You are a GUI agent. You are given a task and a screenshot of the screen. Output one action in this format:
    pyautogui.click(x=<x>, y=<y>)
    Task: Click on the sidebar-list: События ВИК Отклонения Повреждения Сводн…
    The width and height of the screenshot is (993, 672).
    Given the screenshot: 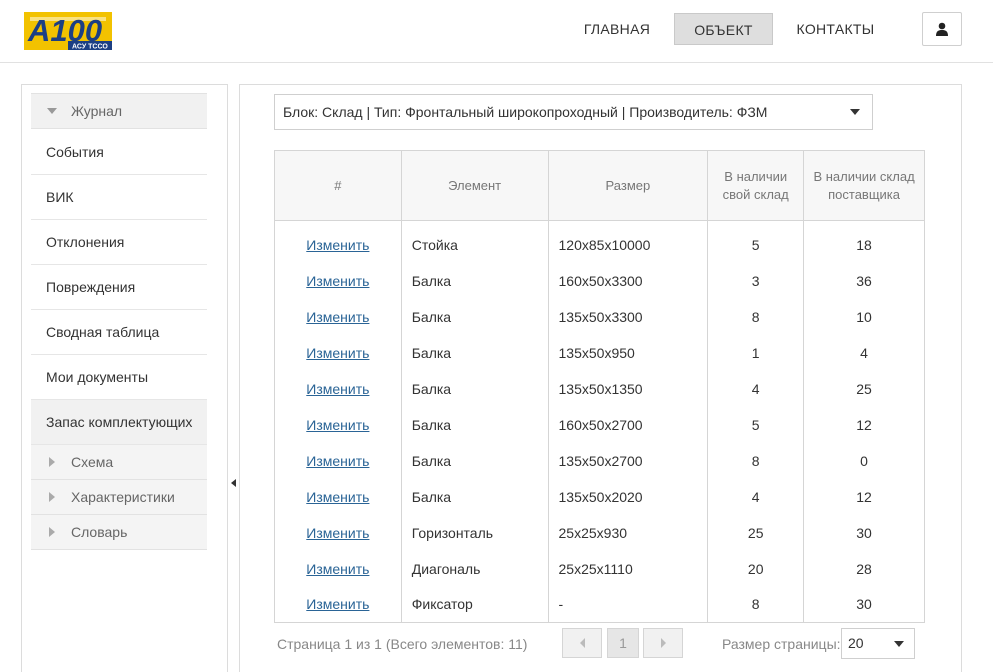 What is the action you would take?
    pyautogui.click(x=119, y=287)
    